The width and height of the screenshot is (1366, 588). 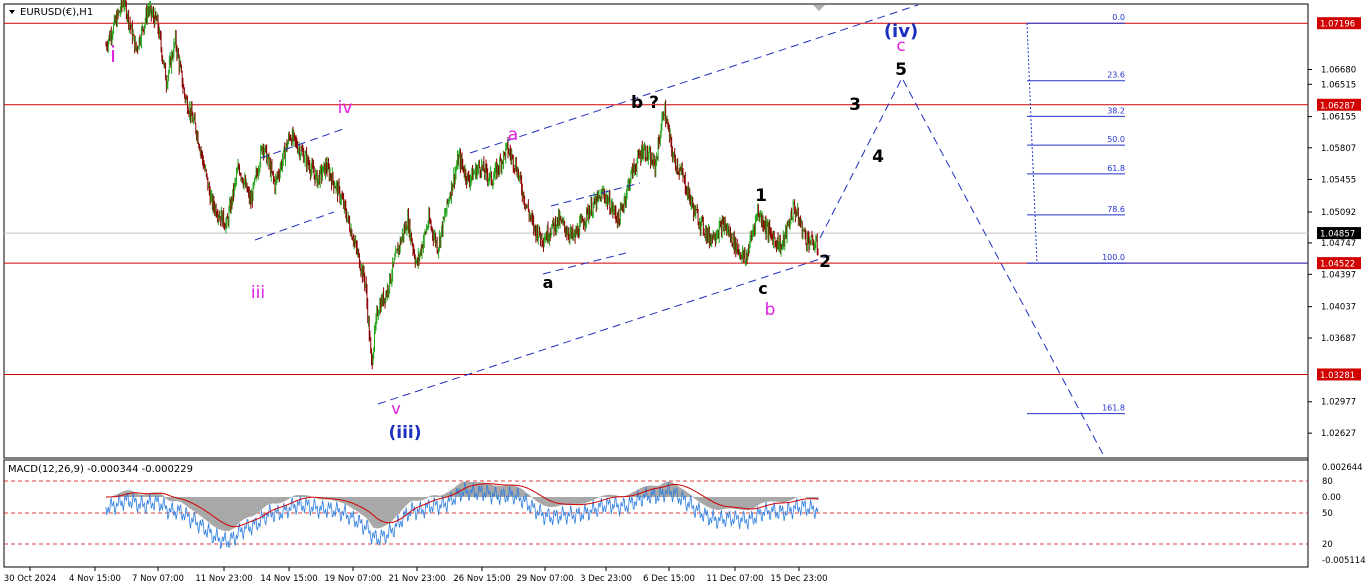 What do you see at coordinates (1327, 545) in the screenshot?
I see `macd-tick-label: 20` at bounding box center [1327, 545].